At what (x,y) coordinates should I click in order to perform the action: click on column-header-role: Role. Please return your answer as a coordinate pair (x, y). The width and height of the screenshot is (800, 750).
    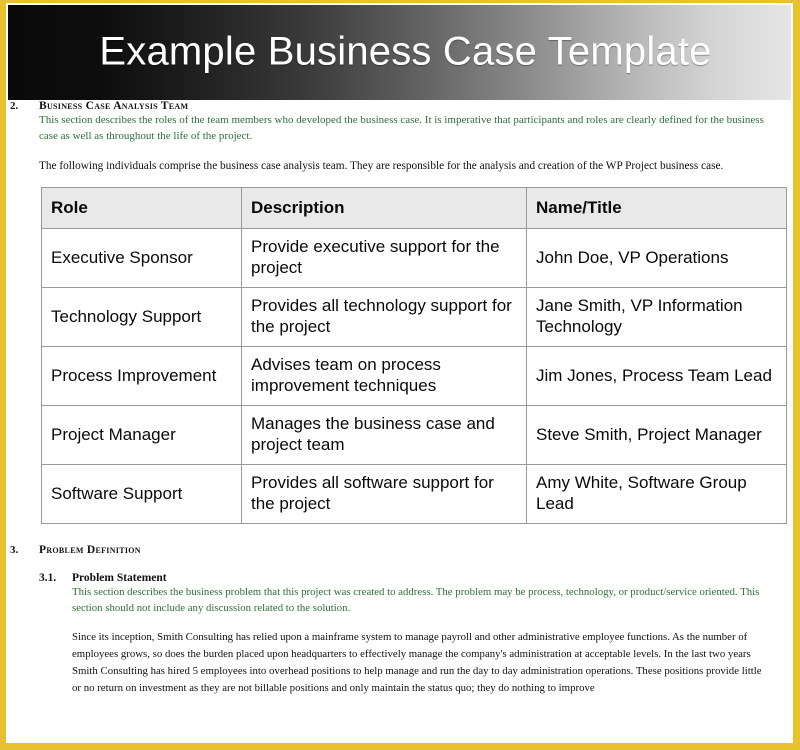
    Looking at the image, I should click on (141, 208).